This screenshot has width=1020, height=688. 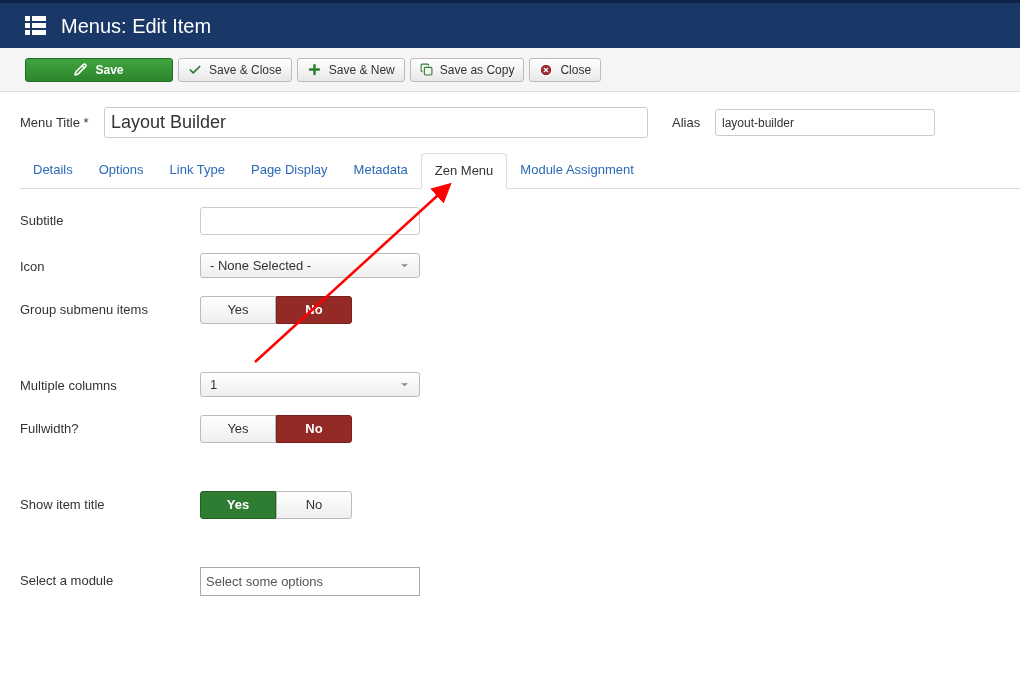 What do you see at coordinates (33, 267) in the screenshot?
I see `field-label: Icon` at bounding box center [33, 267].